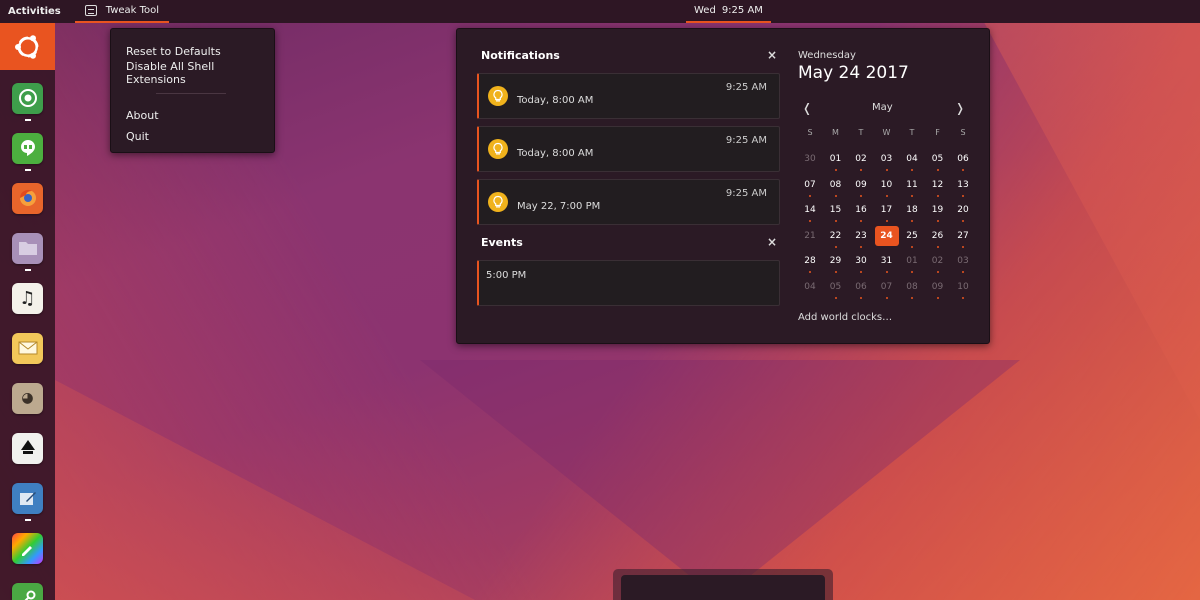 The height and width of the screenshot is (600, 1200). Describe the element at coordinates (628, 283) in the screenshot. I see `event-item: 5:00 PM` at that location.